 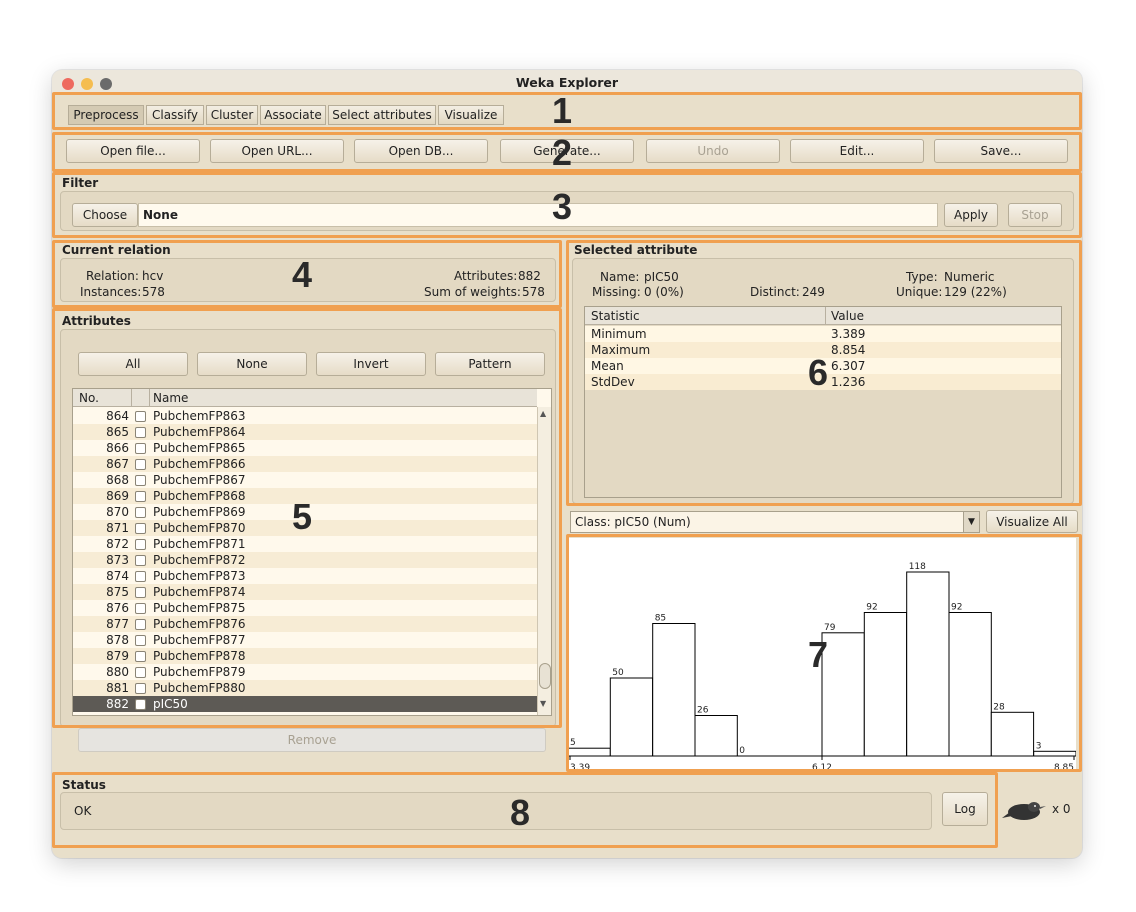 What do you see at coordinates (830, 628) in the screenshot?
I see `histogram-bar-label: 79` at bounding box center [830, 628].